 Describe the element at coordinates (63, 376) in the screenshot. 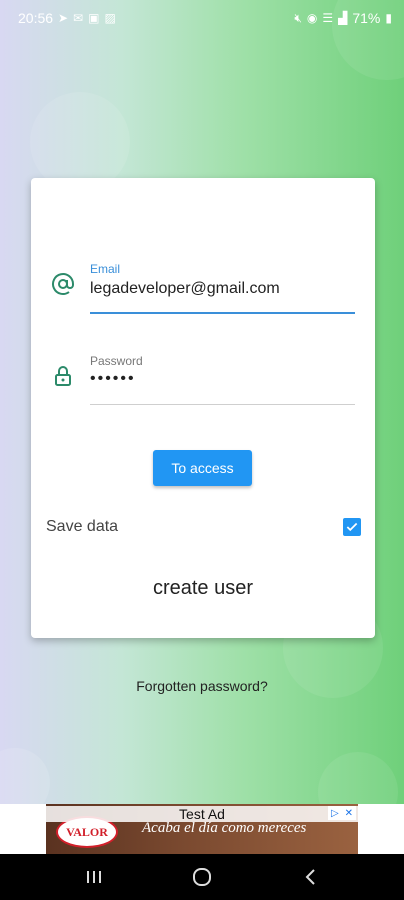

I see `lock-icon` at that location.